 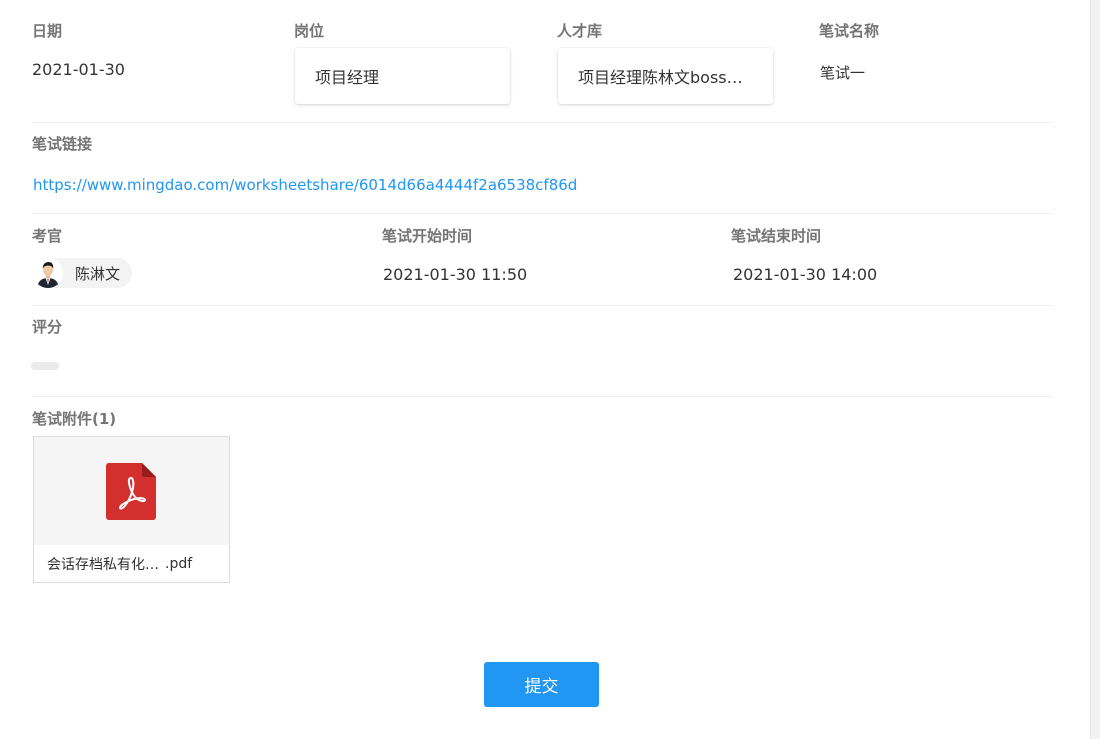 I want to click on position-value: 项目经理, so click(x=347, y=77).